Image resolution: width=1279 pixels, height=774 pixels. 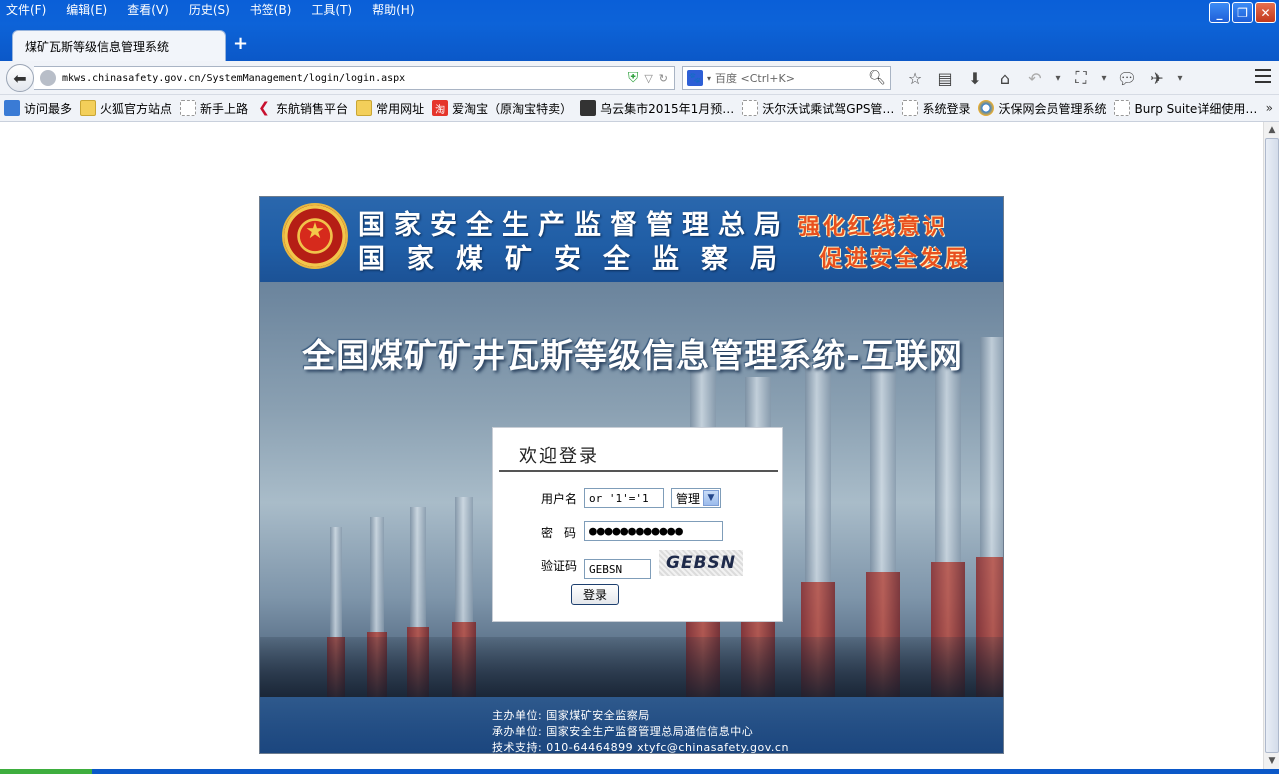 What do you see at coordinates (559, 499) in the screenshot?
I see `username-label: 用户名` at bounding box center [559, 499].